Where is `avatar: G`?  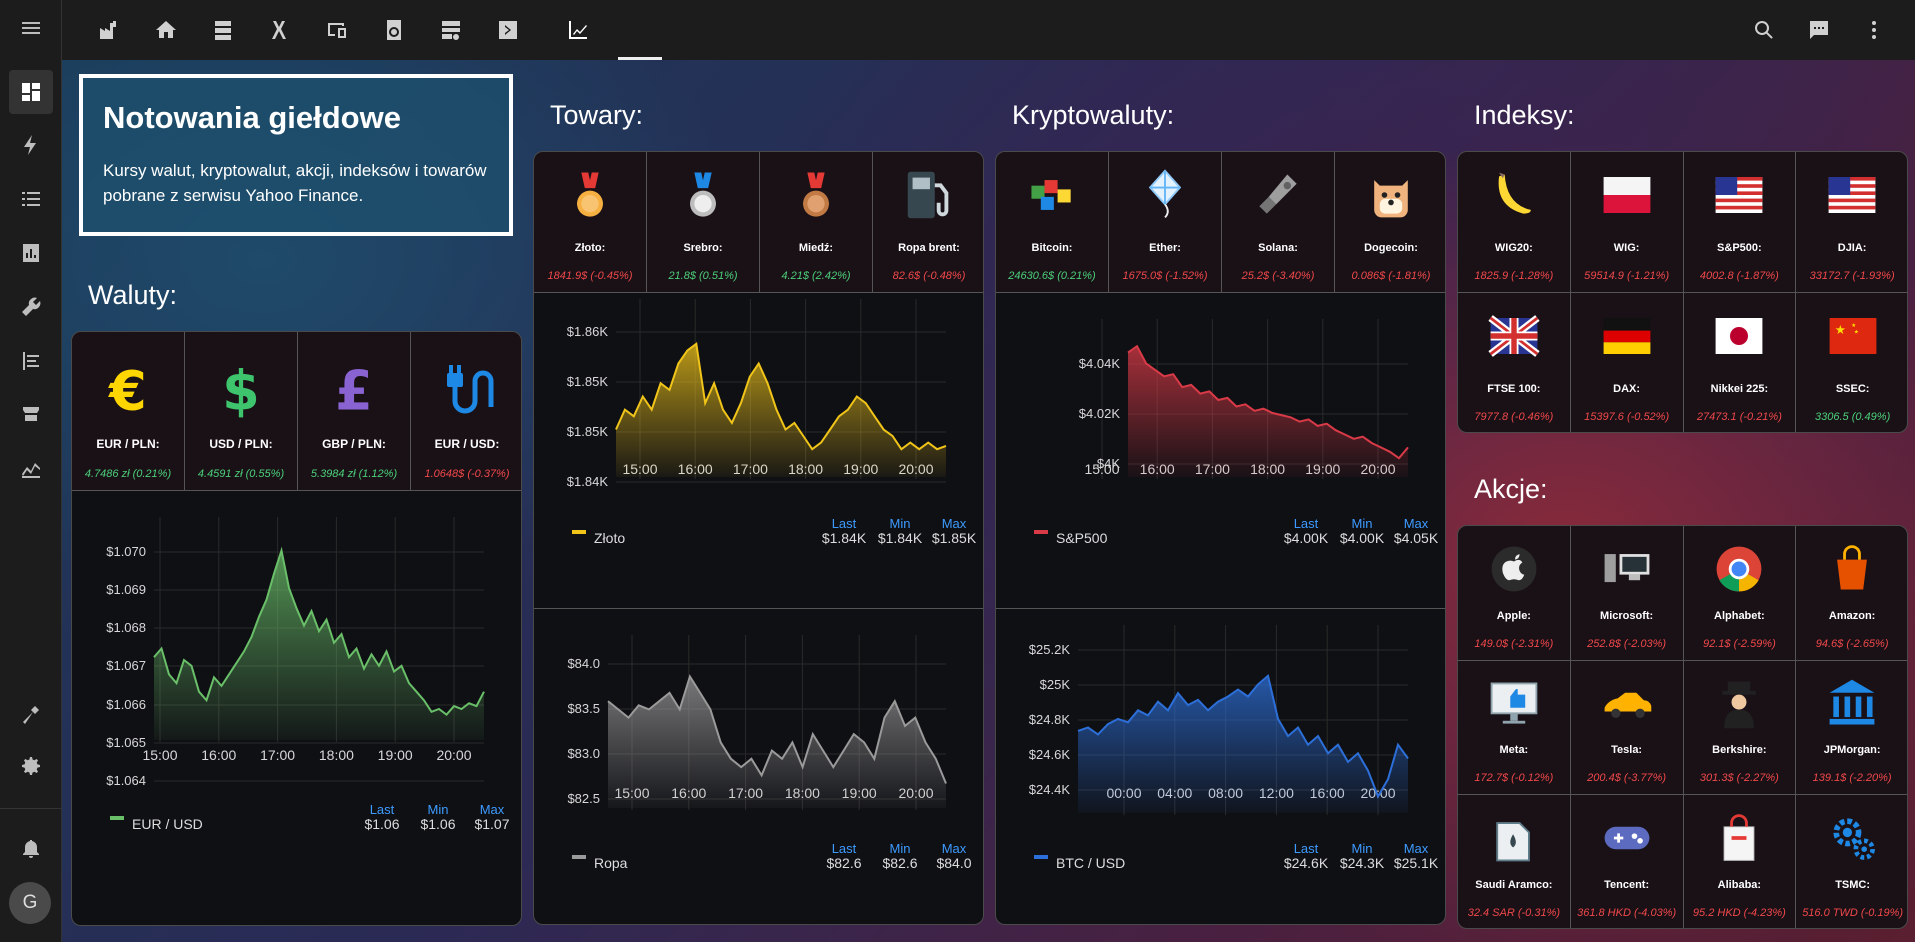 avatar: G is located at coordinates (30, 903).